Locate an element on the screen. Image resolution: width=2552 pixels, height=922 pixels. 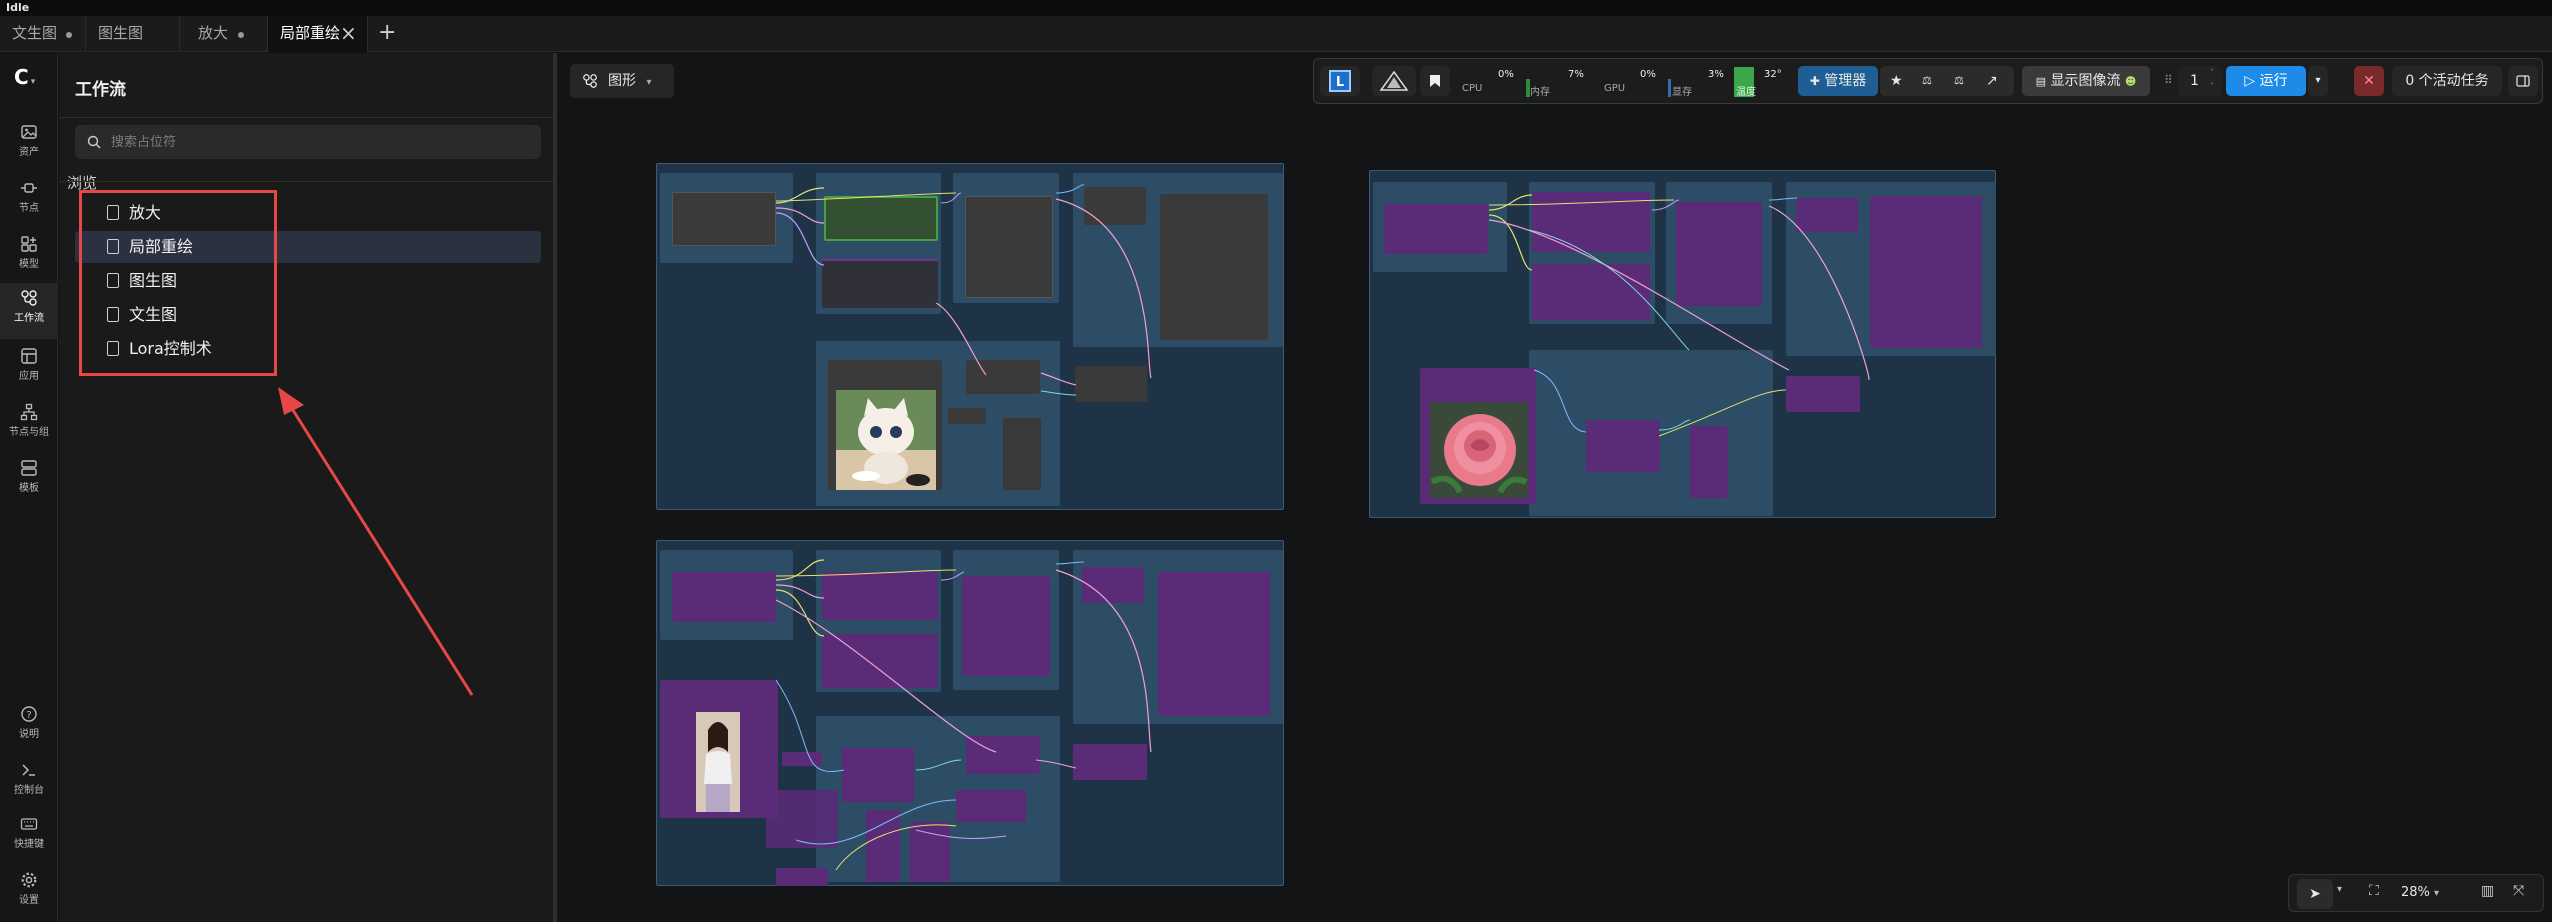
rail-item-node-groups: 节点与组 is located at coordinates (29, 423).